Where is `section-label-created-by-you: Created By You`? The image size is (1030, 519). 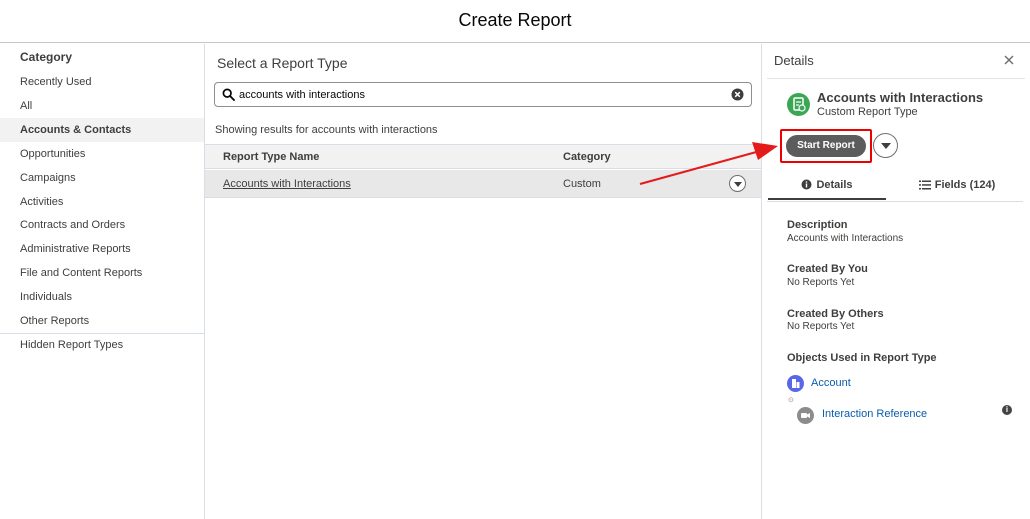 section-label-created-by-you: Created By You is located at coordinates (827, 269).